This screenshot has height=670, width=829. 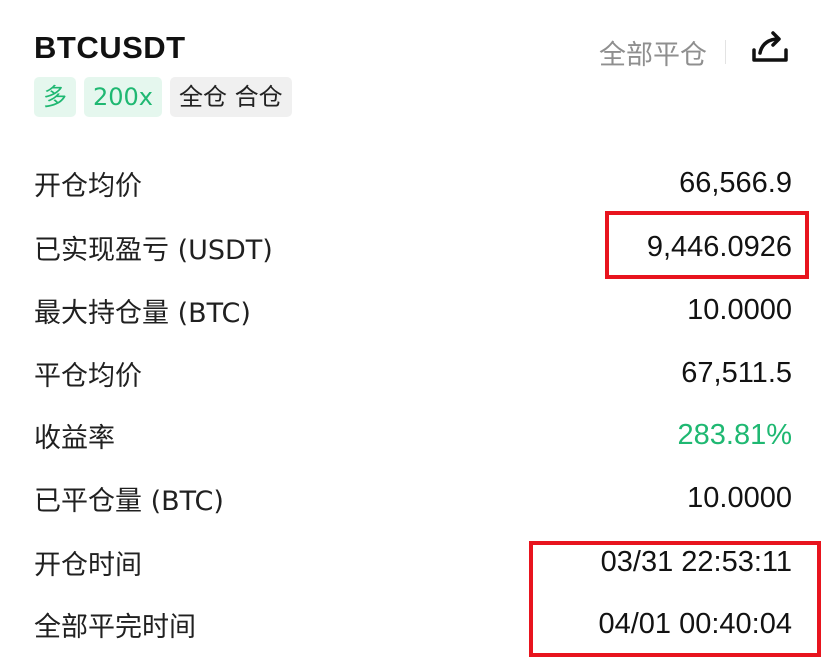 I want to click on position-tags: 多 200x 全仓 合仓, so click(x=163, y=97).